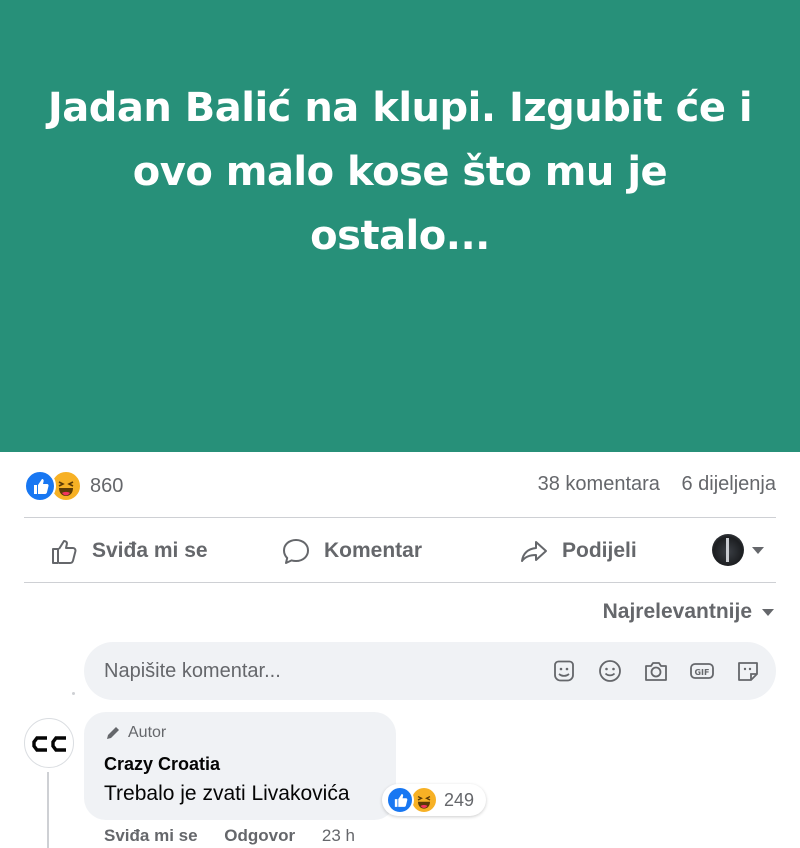 This screenshot has width=800, height=848. I want to click on svg-text: GIF, so click(701, 672).